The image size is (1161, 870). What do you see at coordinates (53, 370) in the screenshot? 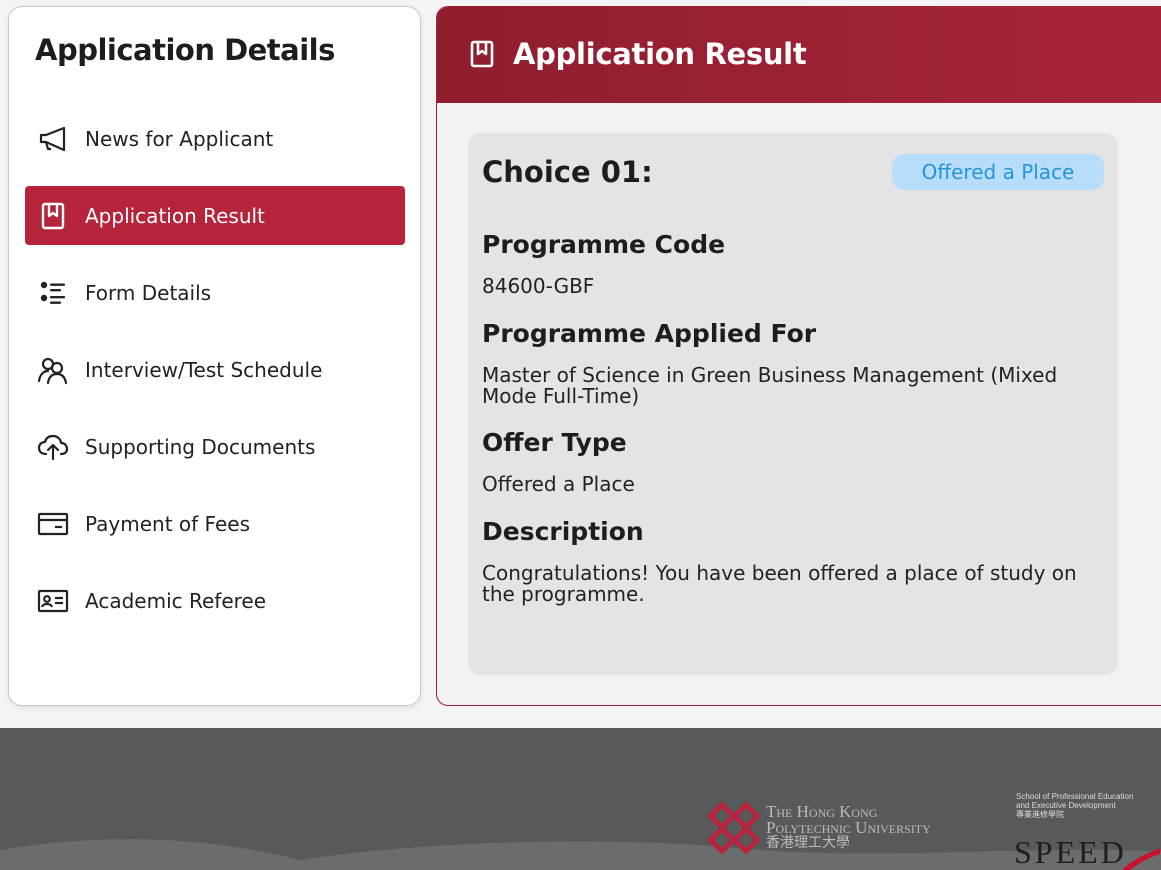
I see `users-icon` at bounding box center [53, 370].